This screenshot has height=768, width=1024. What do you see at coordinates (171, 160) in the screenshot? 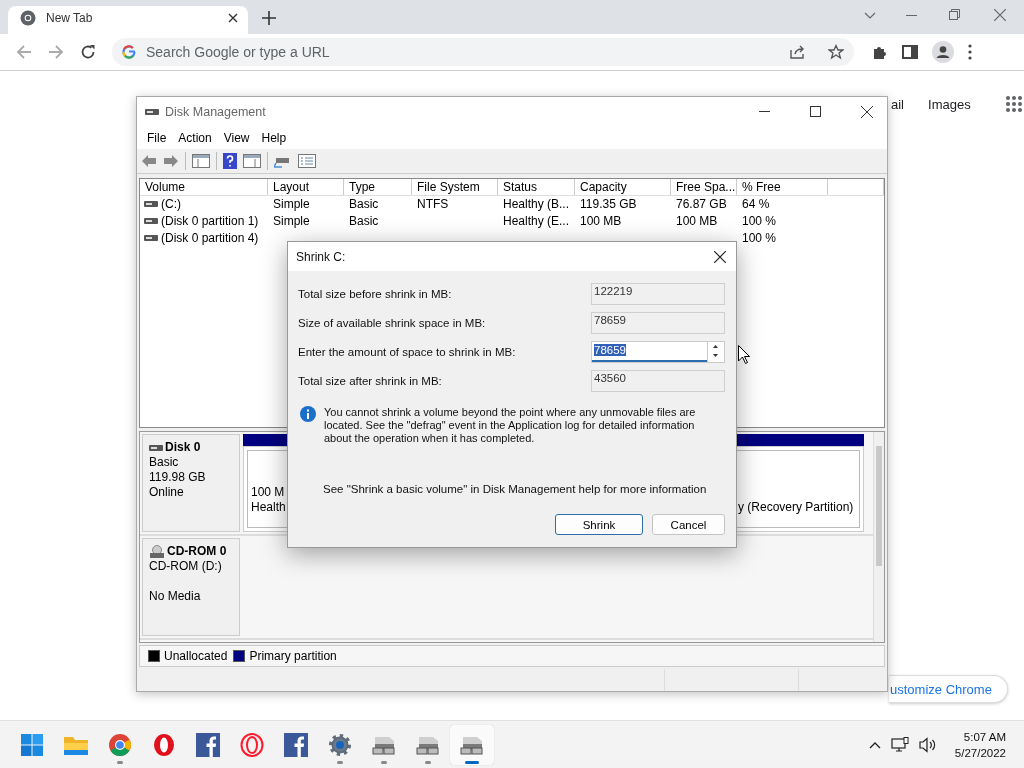
I see `forward-arrow-icon` at bounding box center [171, 160].